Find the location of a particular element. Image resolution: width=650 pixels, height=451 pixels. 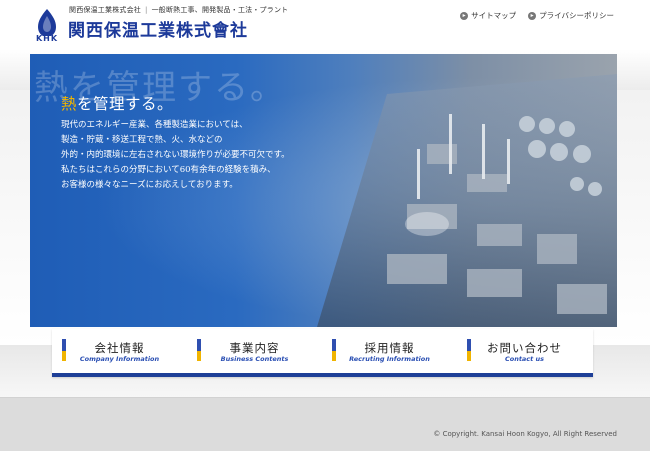

hero-line: 私たちはこれらの分野において60有余年の経験を積み、 is located at coordinates (168, 170).